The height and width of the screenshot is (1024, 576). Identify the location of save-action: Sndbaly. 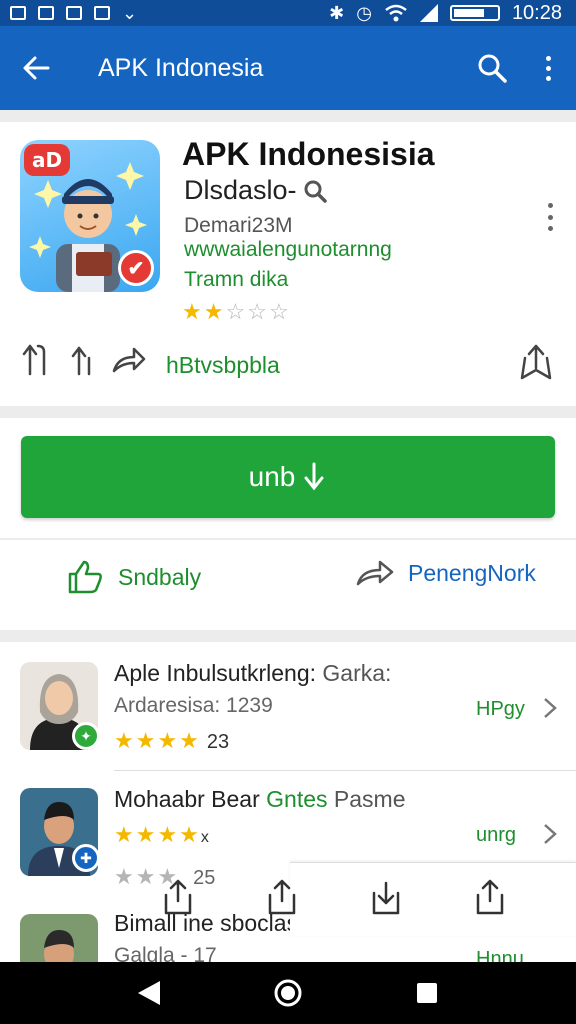
(133, 577).